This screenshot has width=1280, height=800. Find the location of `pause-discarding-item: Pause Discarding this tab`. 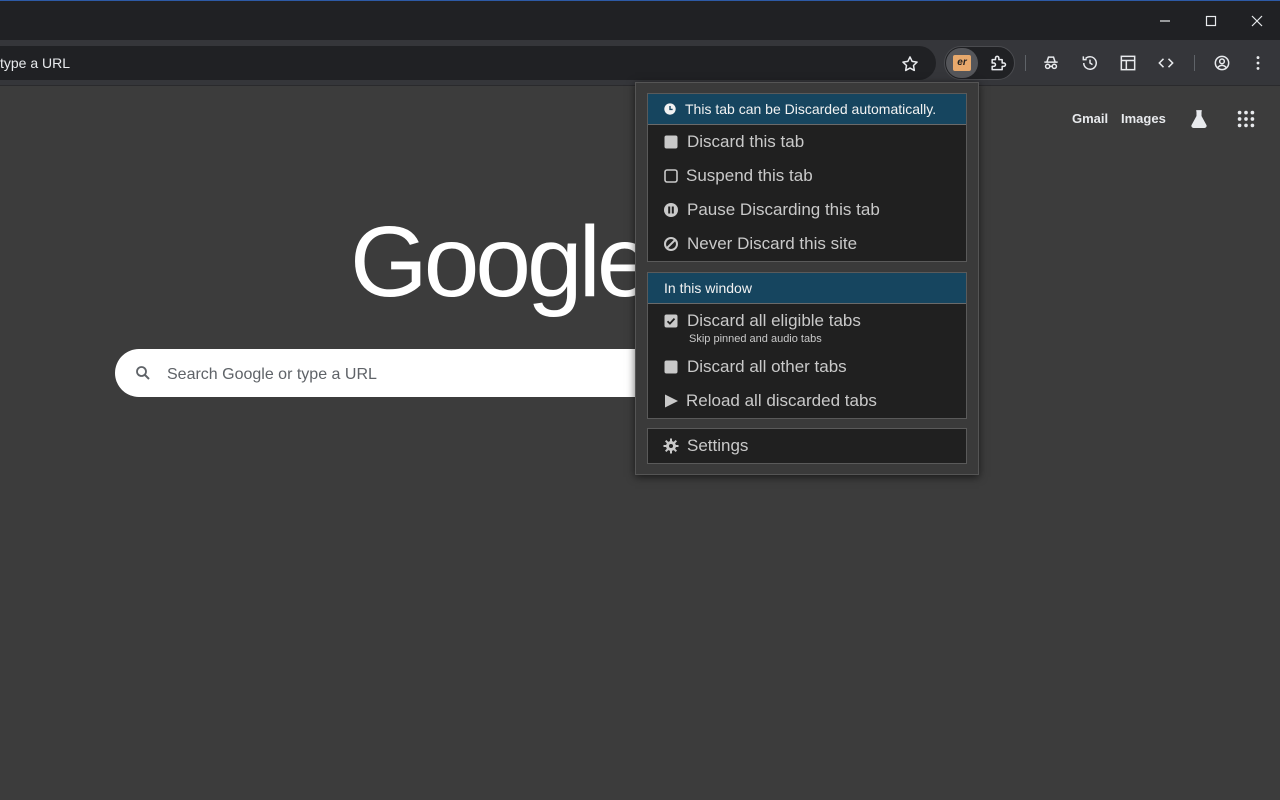

pause-discarding-item: Pause Discarding this tab is located at coordinates (807, 210).